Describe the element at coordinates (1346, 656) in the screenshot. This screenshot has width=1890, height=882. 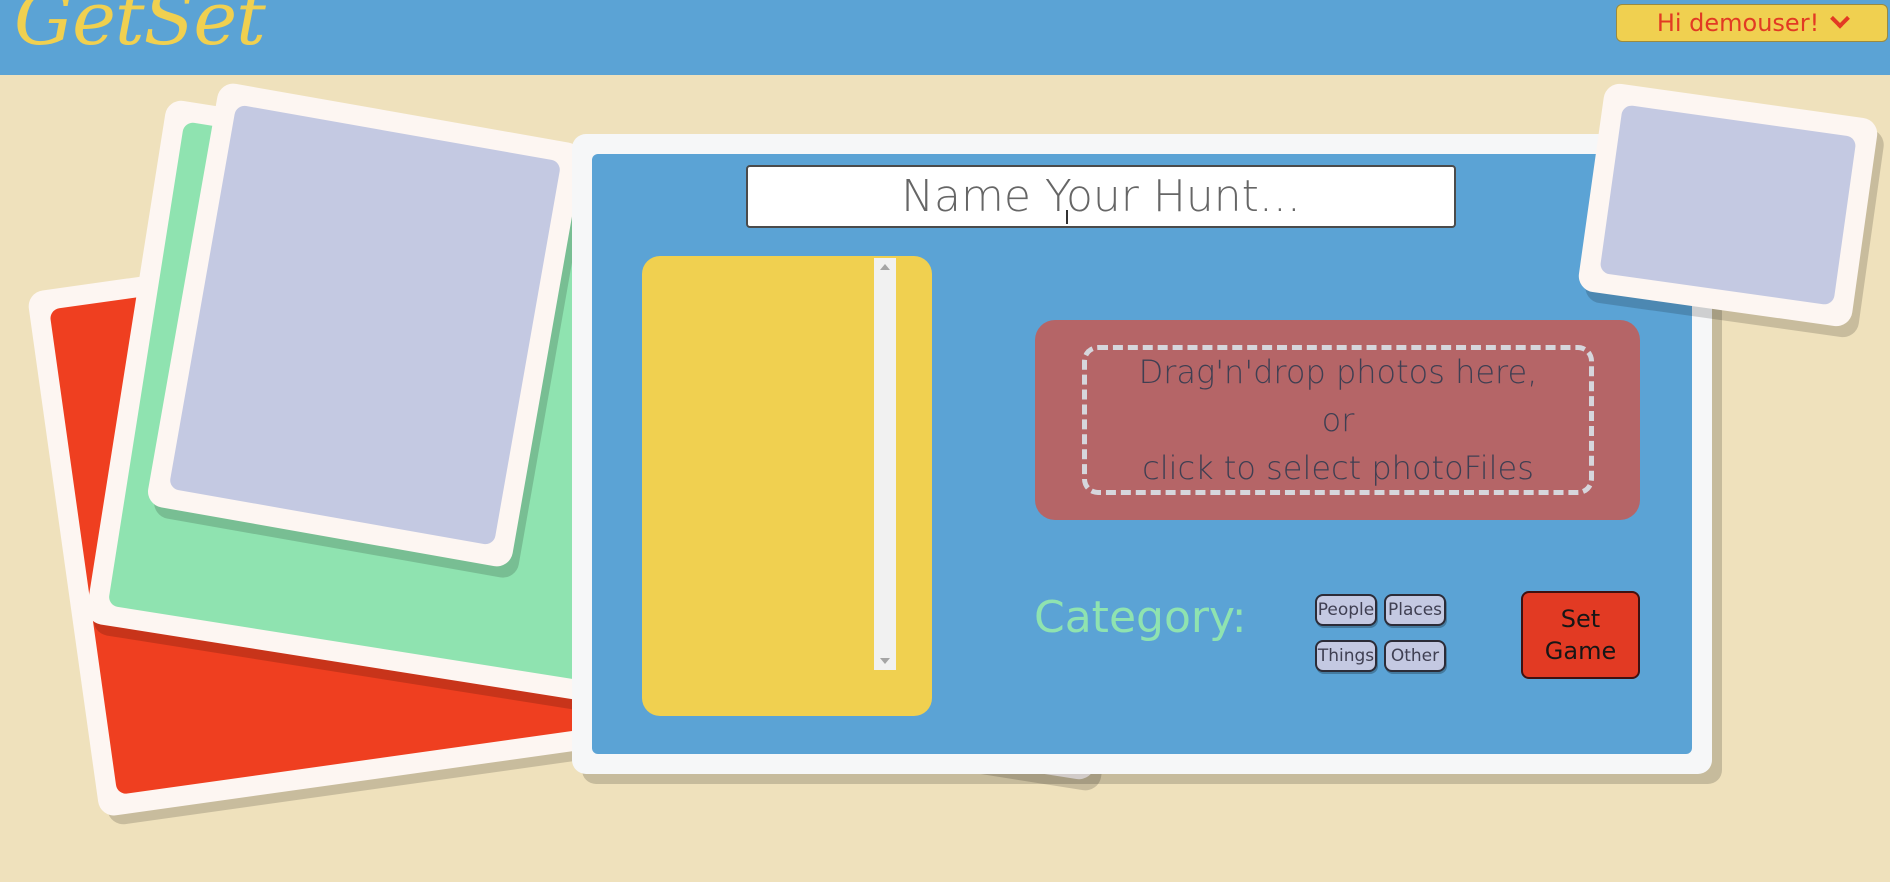
I see `category-things-button: Things` at that location.